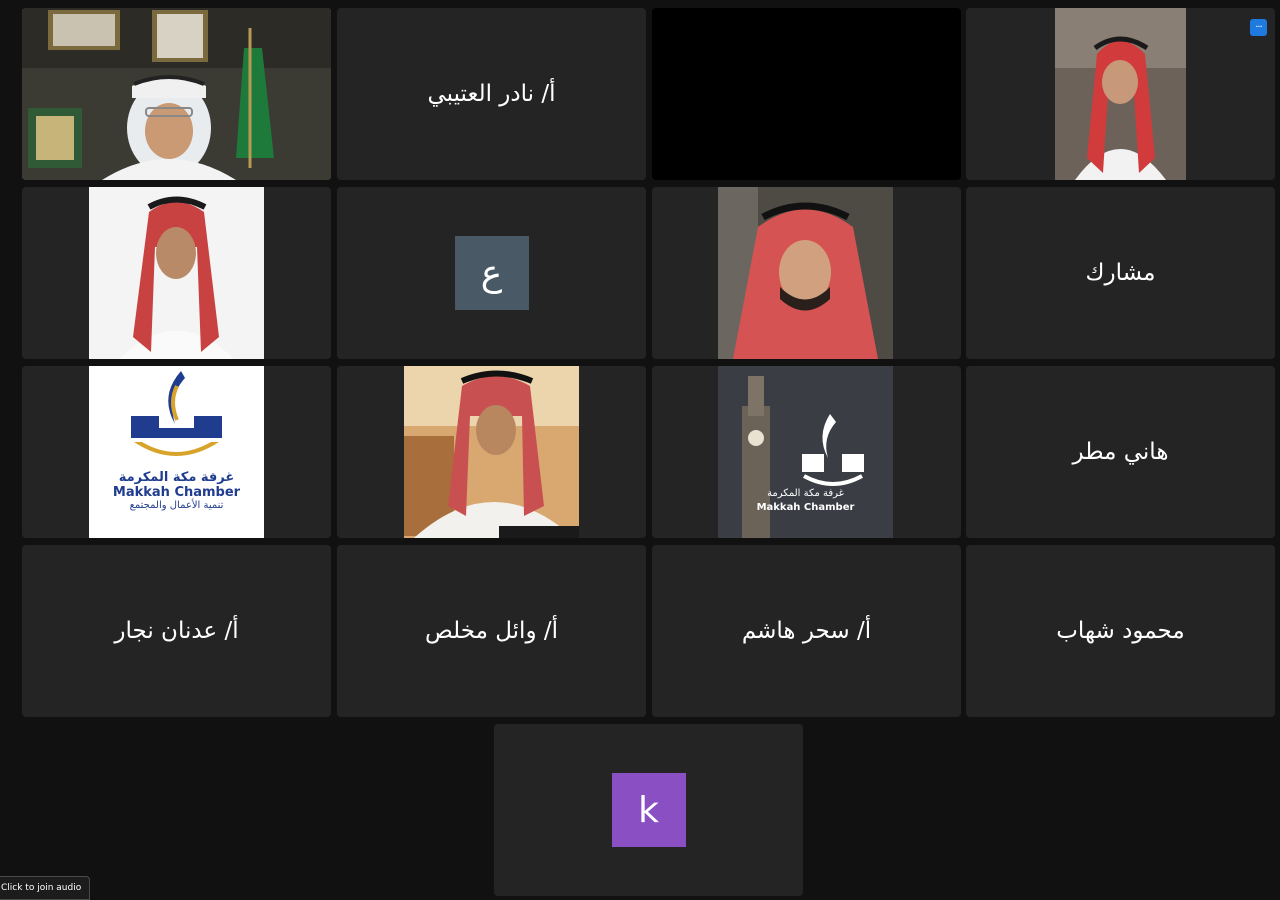 This screenshot has height=900, width=1280. I want to click on participant-tile: أ/ وائل مخلص, so click(491, 631).